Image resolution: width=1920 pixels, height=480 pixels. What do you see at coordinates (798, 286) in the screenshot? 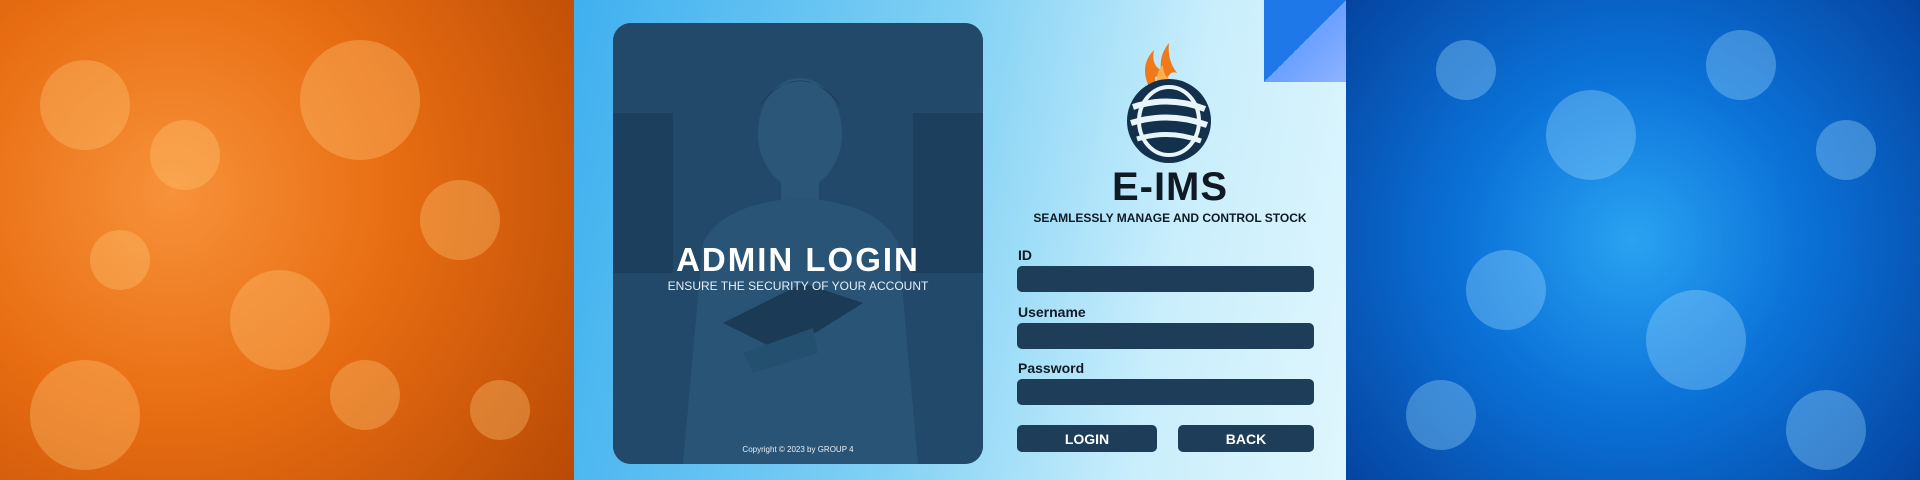
I see `admin-login-subtitle: ENSURE THE SECURITY OF YOUR ACCOUNT` at bounding box center [798, 286].